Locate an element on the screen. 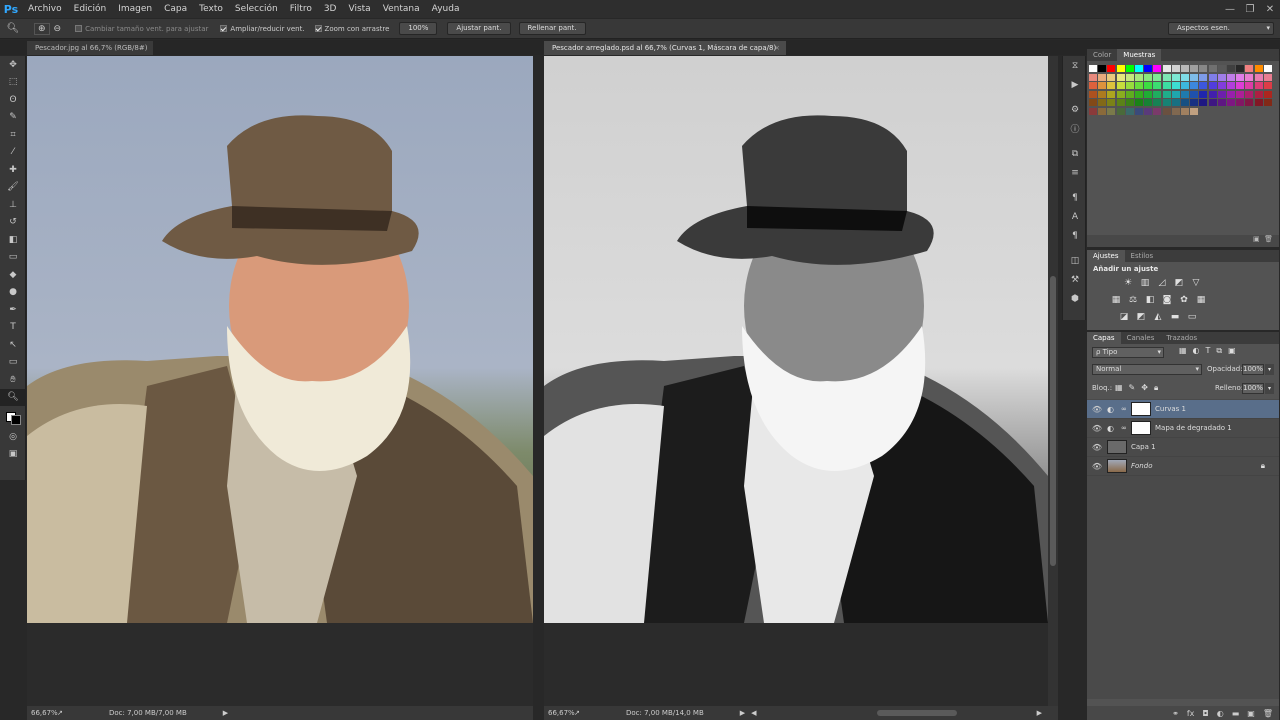 The height and width of the screenshot is (720, 1280). swatch-grid is located at coordinates (1183, 95).